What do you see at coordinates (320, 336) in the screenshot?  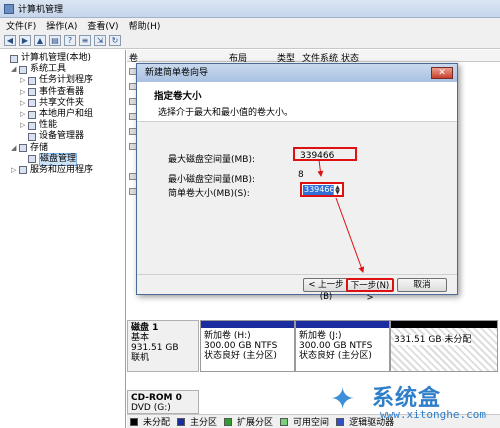 I see `partition-j-name: 新加卷 (J:)` at bounding box center [320, 336].